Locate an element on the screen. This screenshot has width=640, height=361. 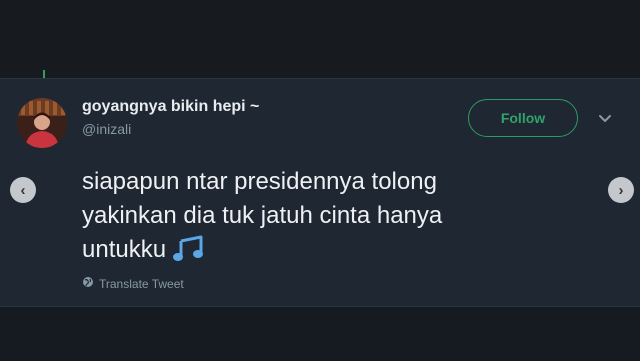
tweet-text-line: siapapun ntar presidennya tolong is located at coordinates (259, 181).